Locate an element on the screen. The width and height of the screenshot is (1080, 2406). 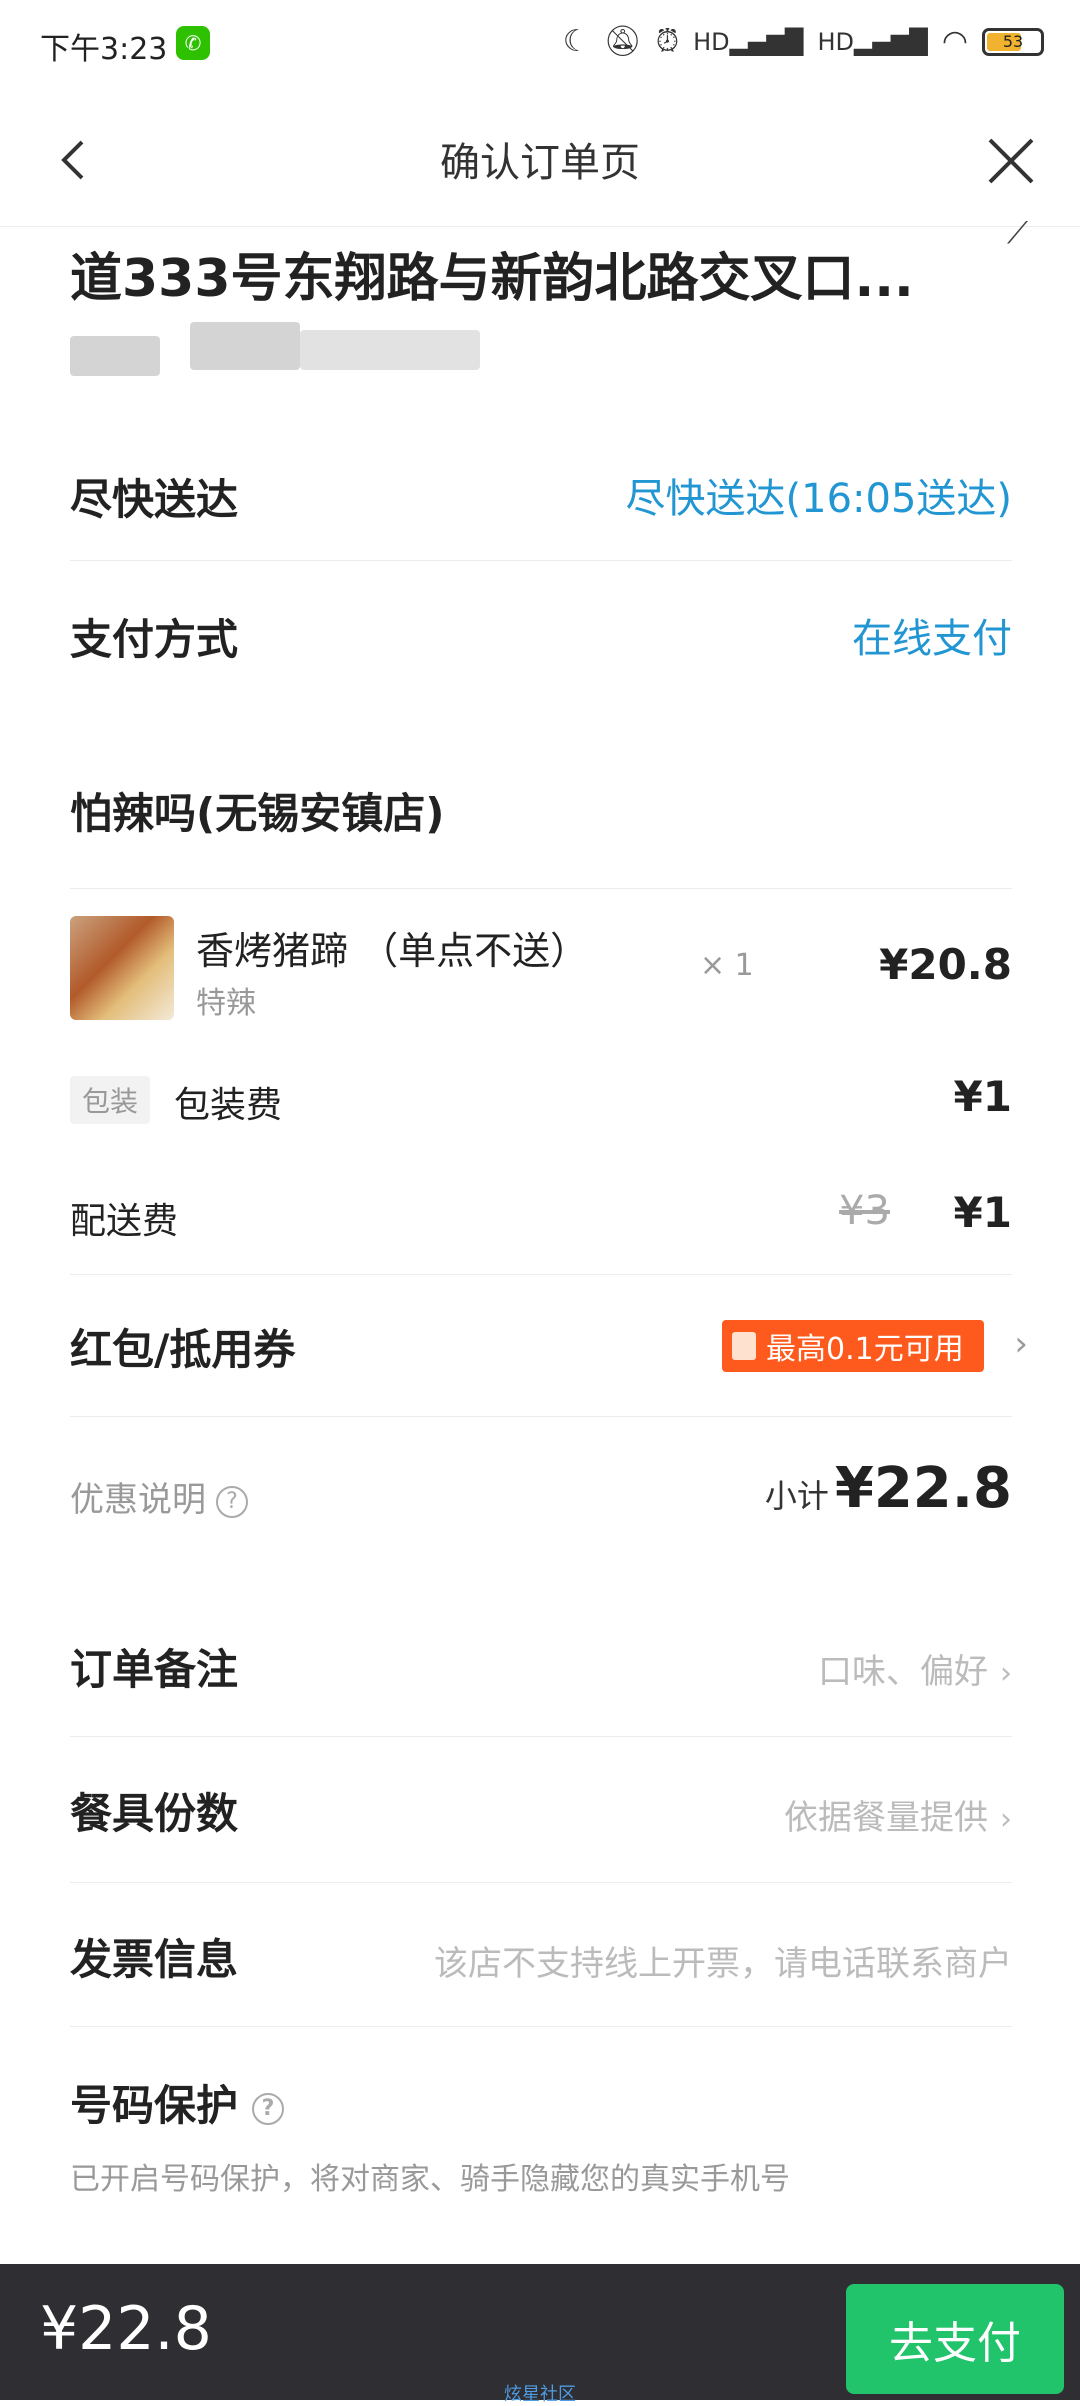
number-protection-desc: 已开启号码保护，将对商家、骑手隐藏您的真实手机号 is located at coordinates (430, 2179).